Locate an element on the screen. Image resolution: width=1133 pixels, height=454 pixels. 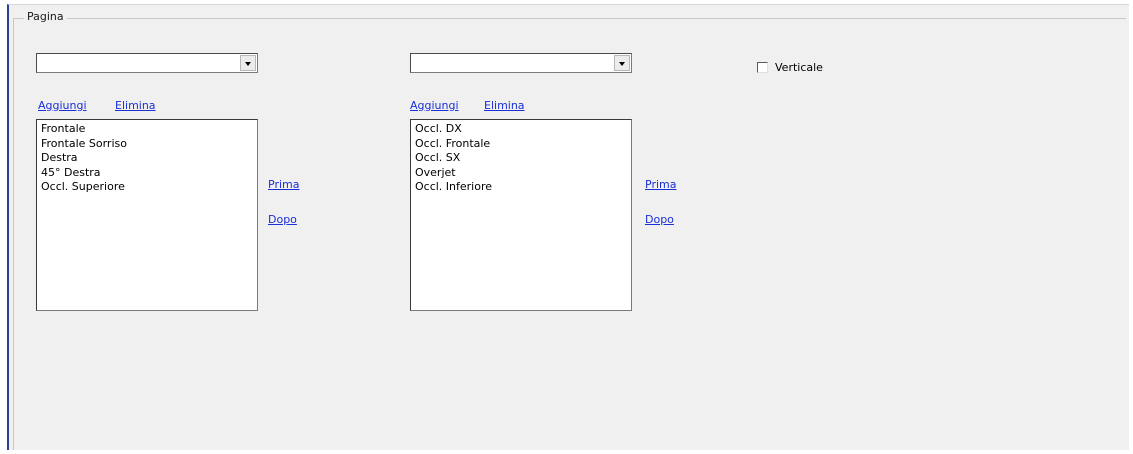
left-move-before-link: Prima is located at coordinates (283, 184).